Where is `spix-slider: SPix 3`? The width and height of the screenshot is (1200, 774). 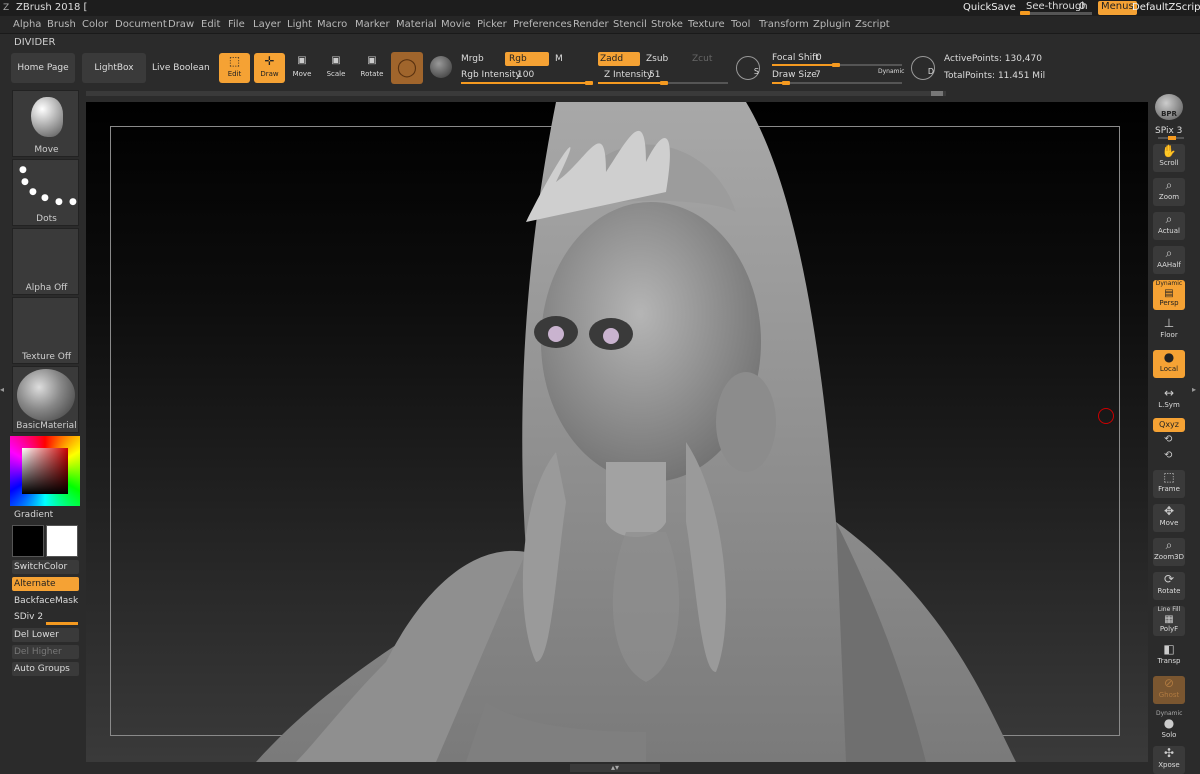
spix-slider: SPix 3 is located at coordinates (1168, 131).